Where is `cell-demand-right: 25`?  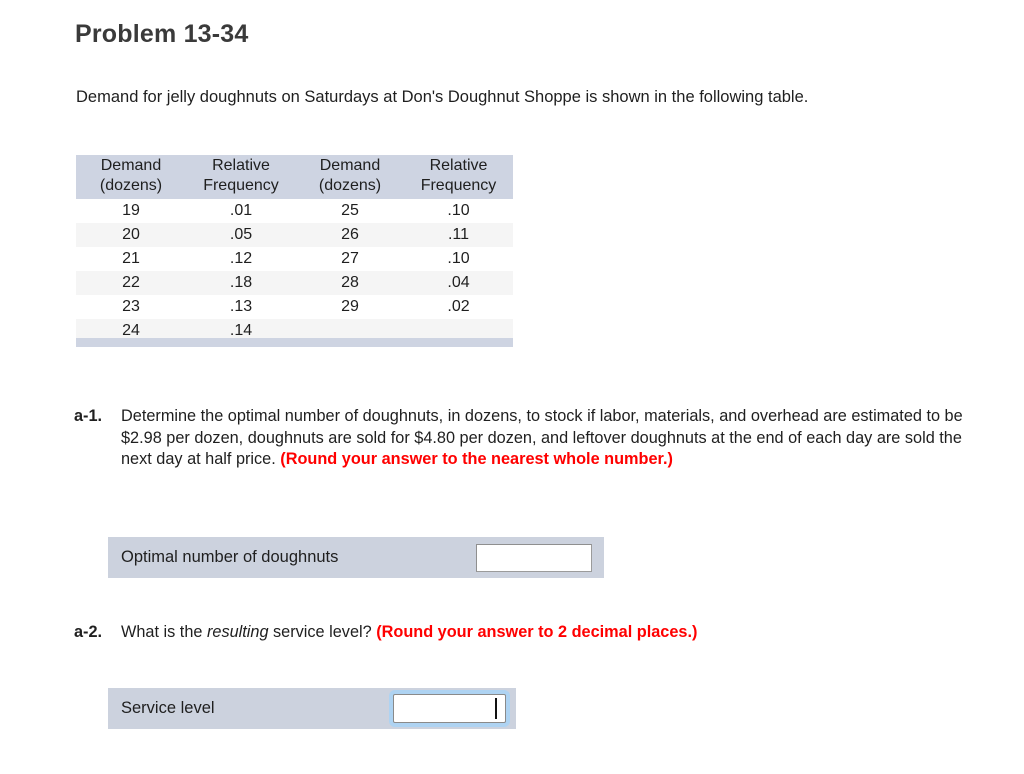
cell-demand-right: 25 is located at coordinates (350, 211).